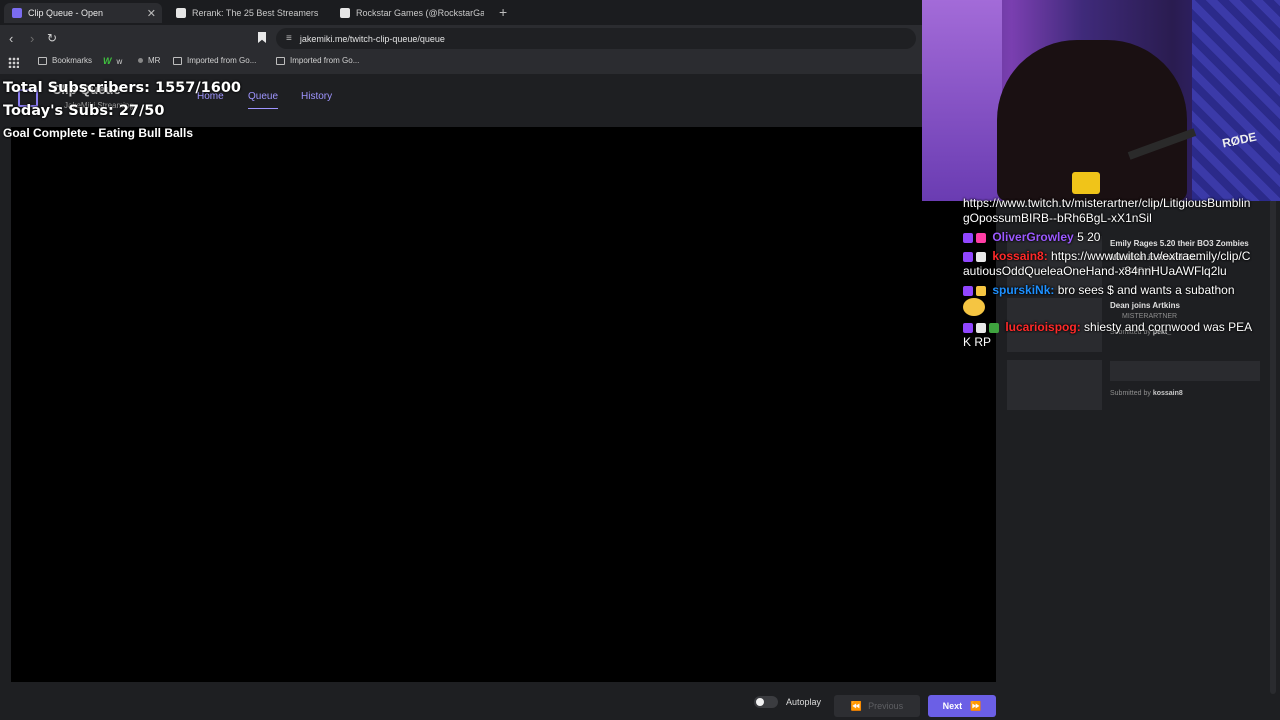 The width and height of the screenshot is (1280, 720). I want to click on chat-text: bro sees $ and wants a subathon, so click(1146, 290).